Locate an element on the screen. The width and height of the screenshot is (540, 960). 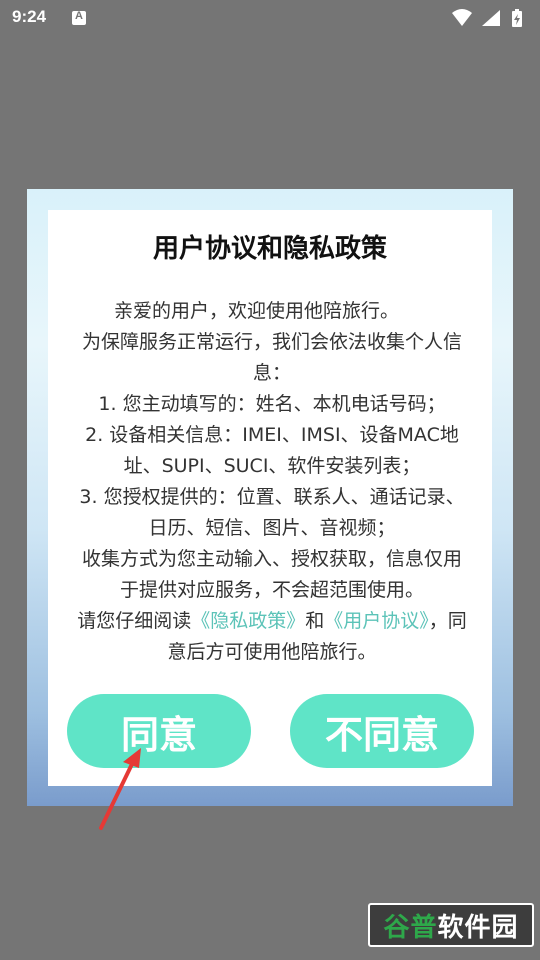
status-time: 9:24 is located at coordinates (29, 16).